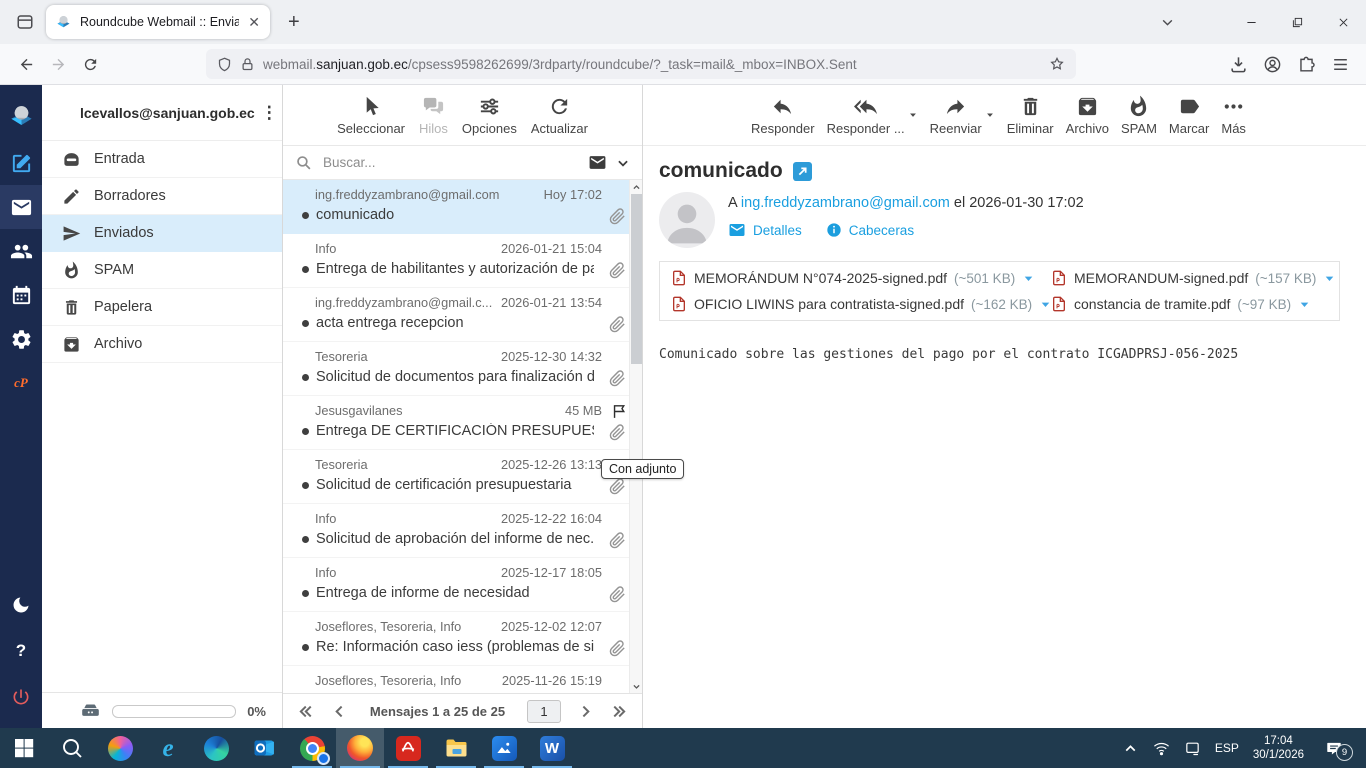  Describe the element at coordinates (24, 748) in the screenshot. I see `taskbar-start-icon` at that location.